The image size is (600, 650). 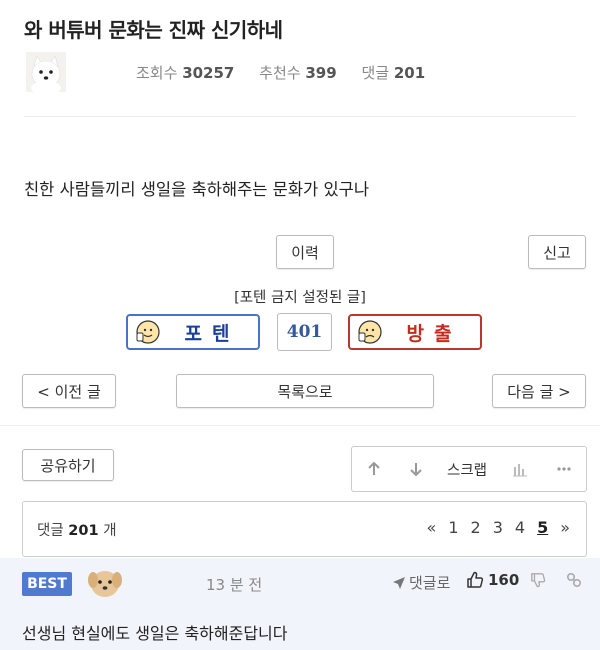 What do you see at coordinates (393, 73) in the screenshot?
I see `comments-stat: 댓글 201` at bounding box center [393, 73].